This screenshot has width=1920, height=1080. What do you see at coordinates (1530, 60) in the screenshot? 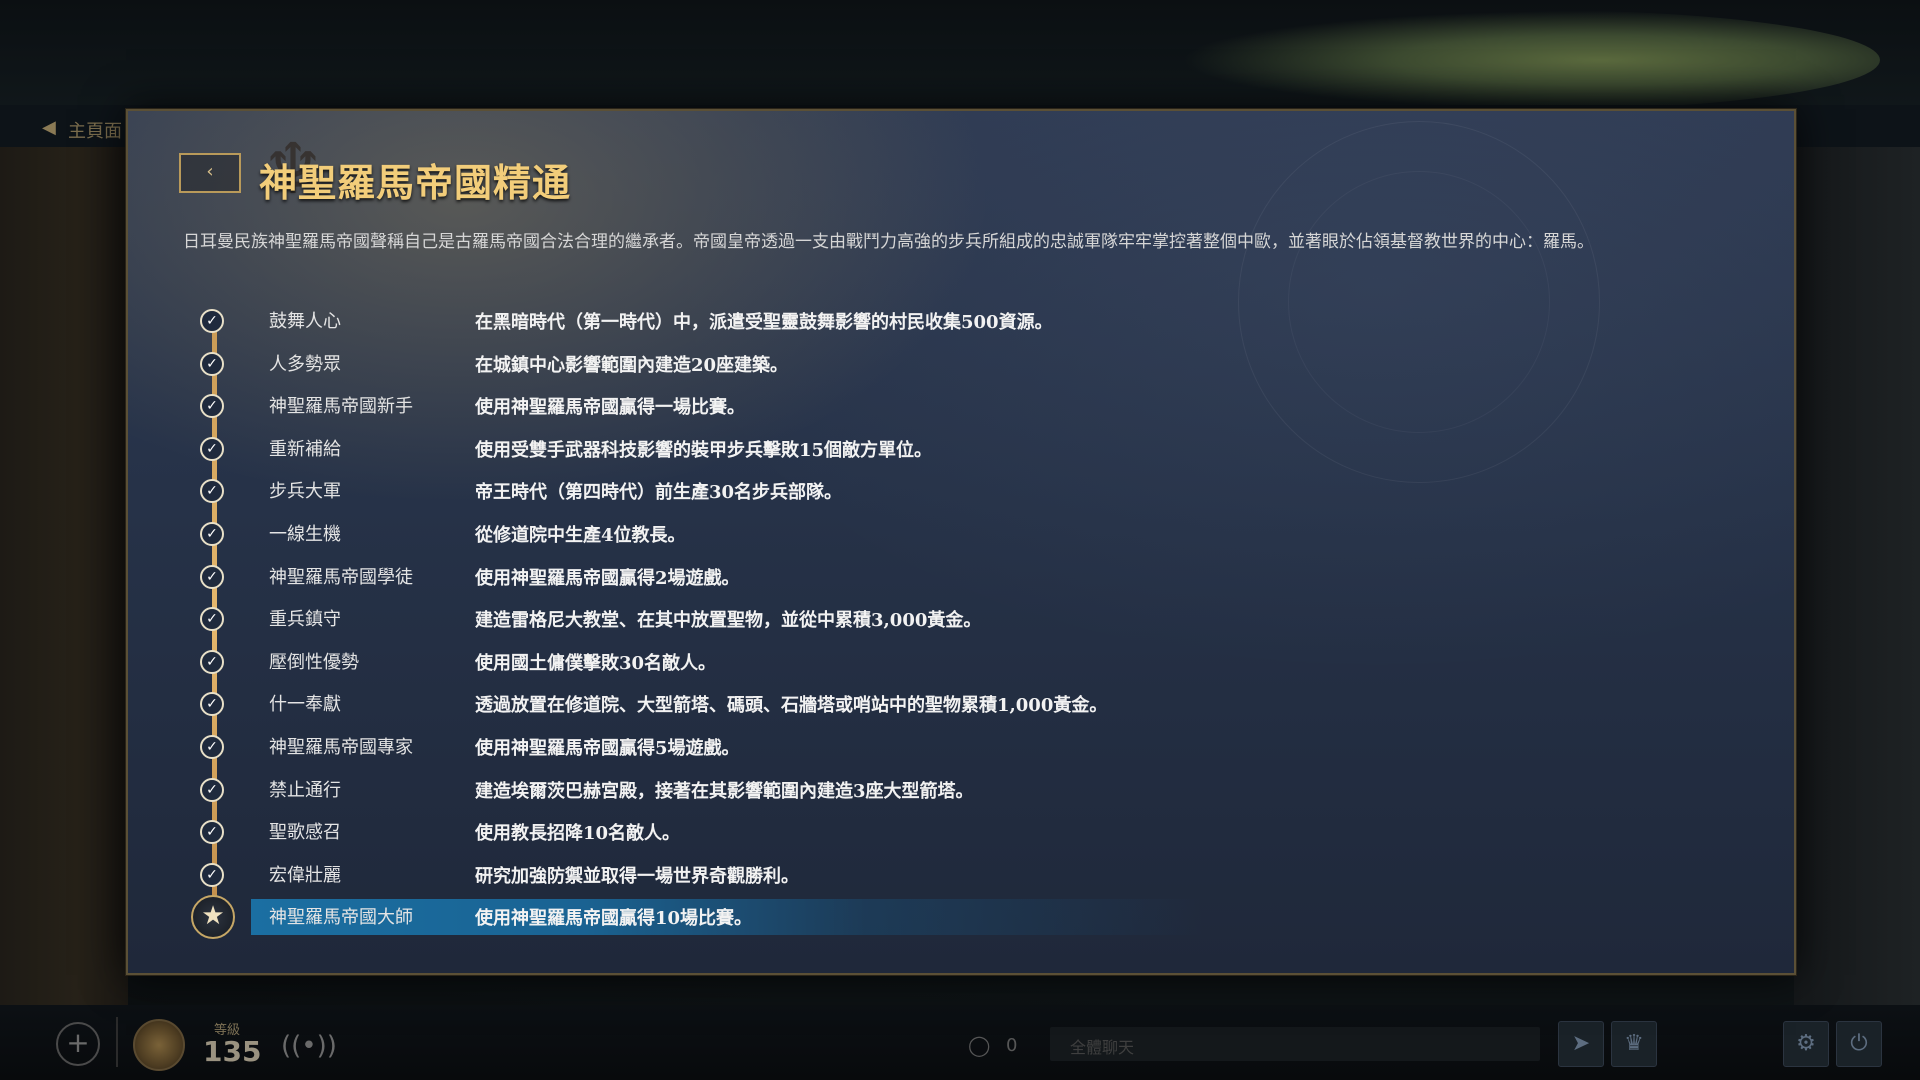
I see `background-island` at bounding box center [1530, 60].